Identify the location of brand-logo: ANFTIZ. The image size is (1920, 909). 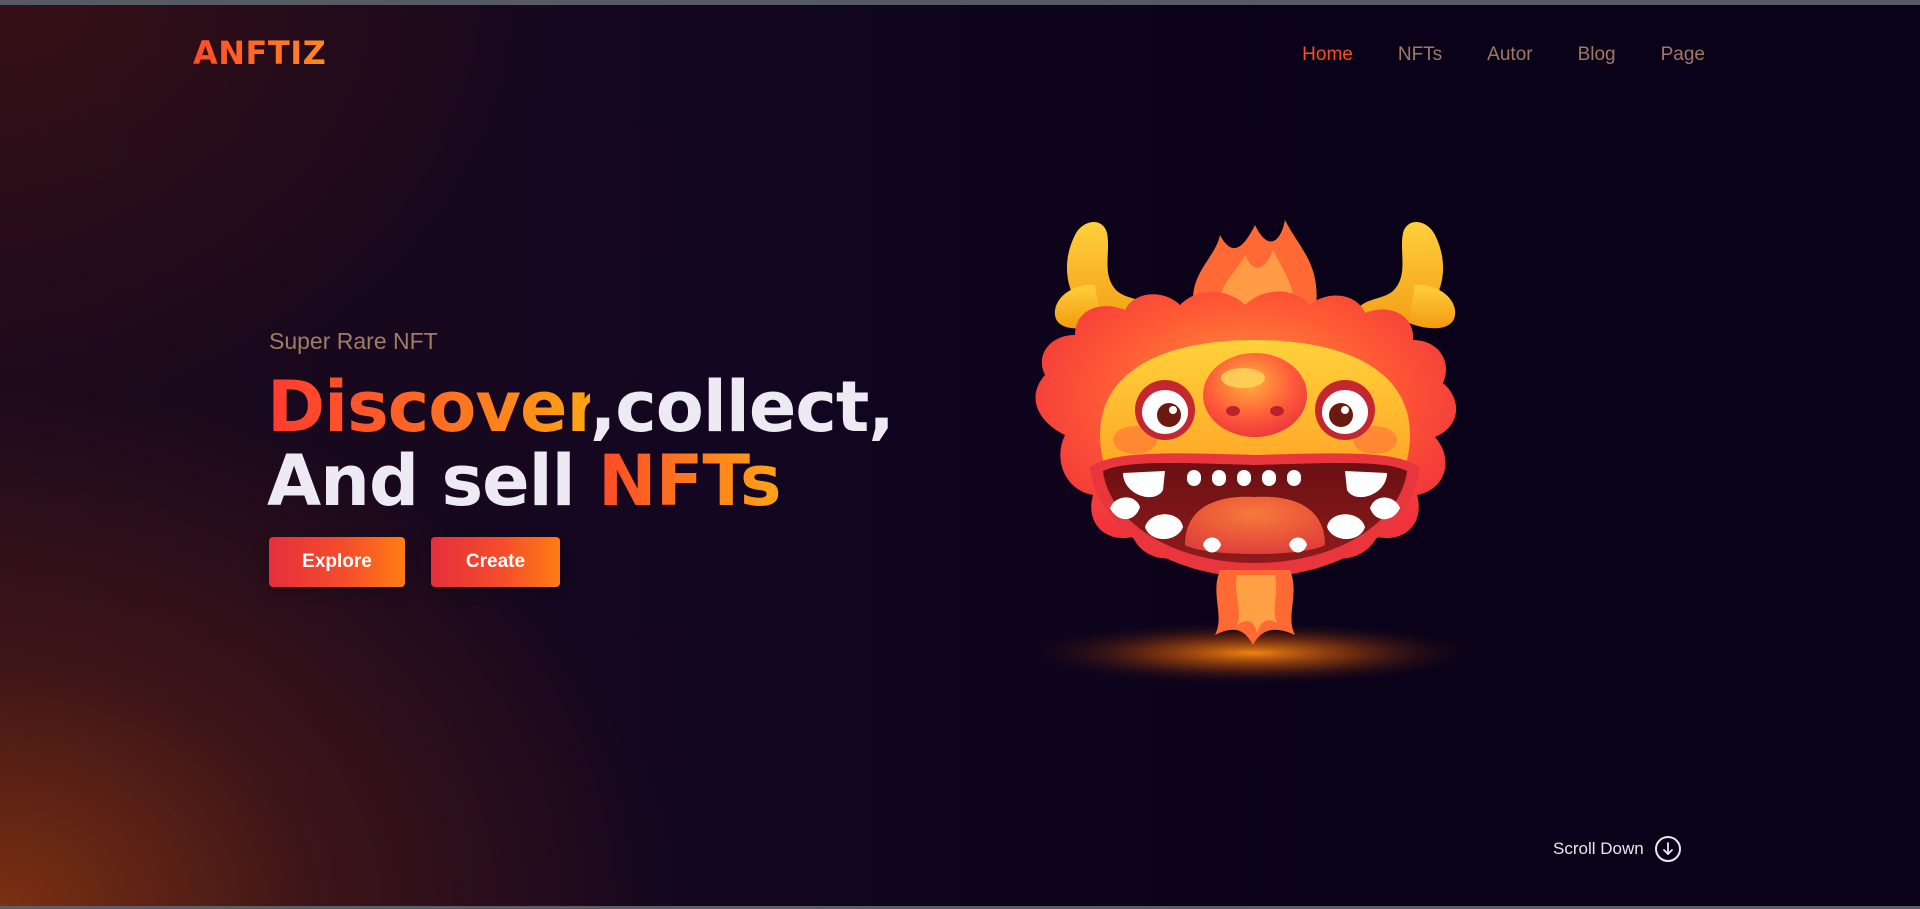
(259, 53).